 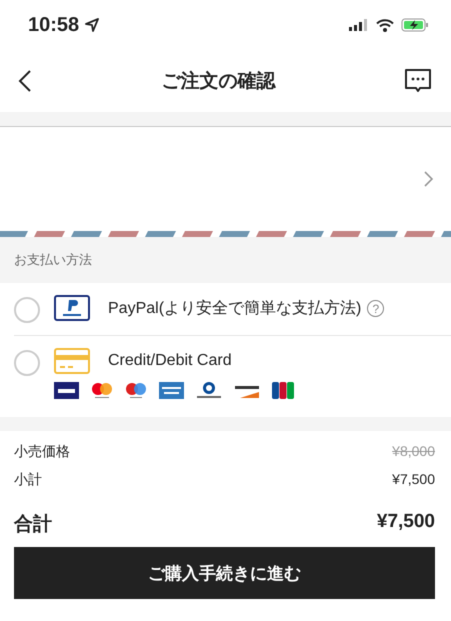 What do you see at coordinates (428, 179) in the screenshot?
I see `chevron-right-icon` at bounding box center [428, 179].